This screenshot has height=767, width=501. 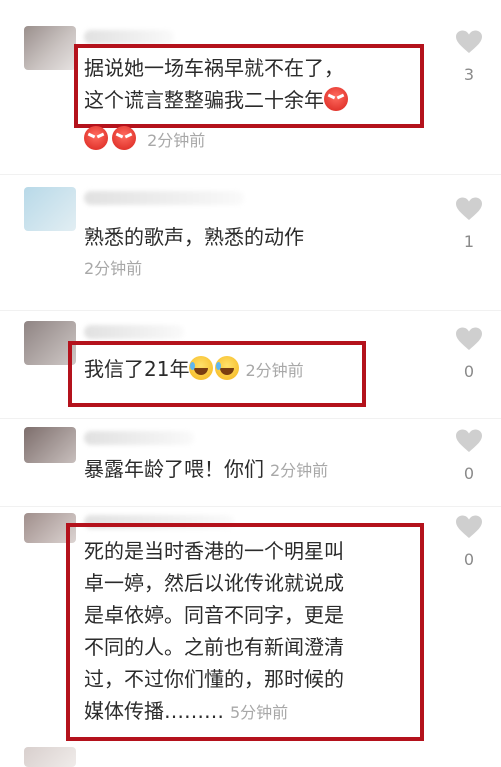 What do you see at coordinates (50, 757) in the screenshot?
I see `avatar-next` at bounding box center [50, 757].